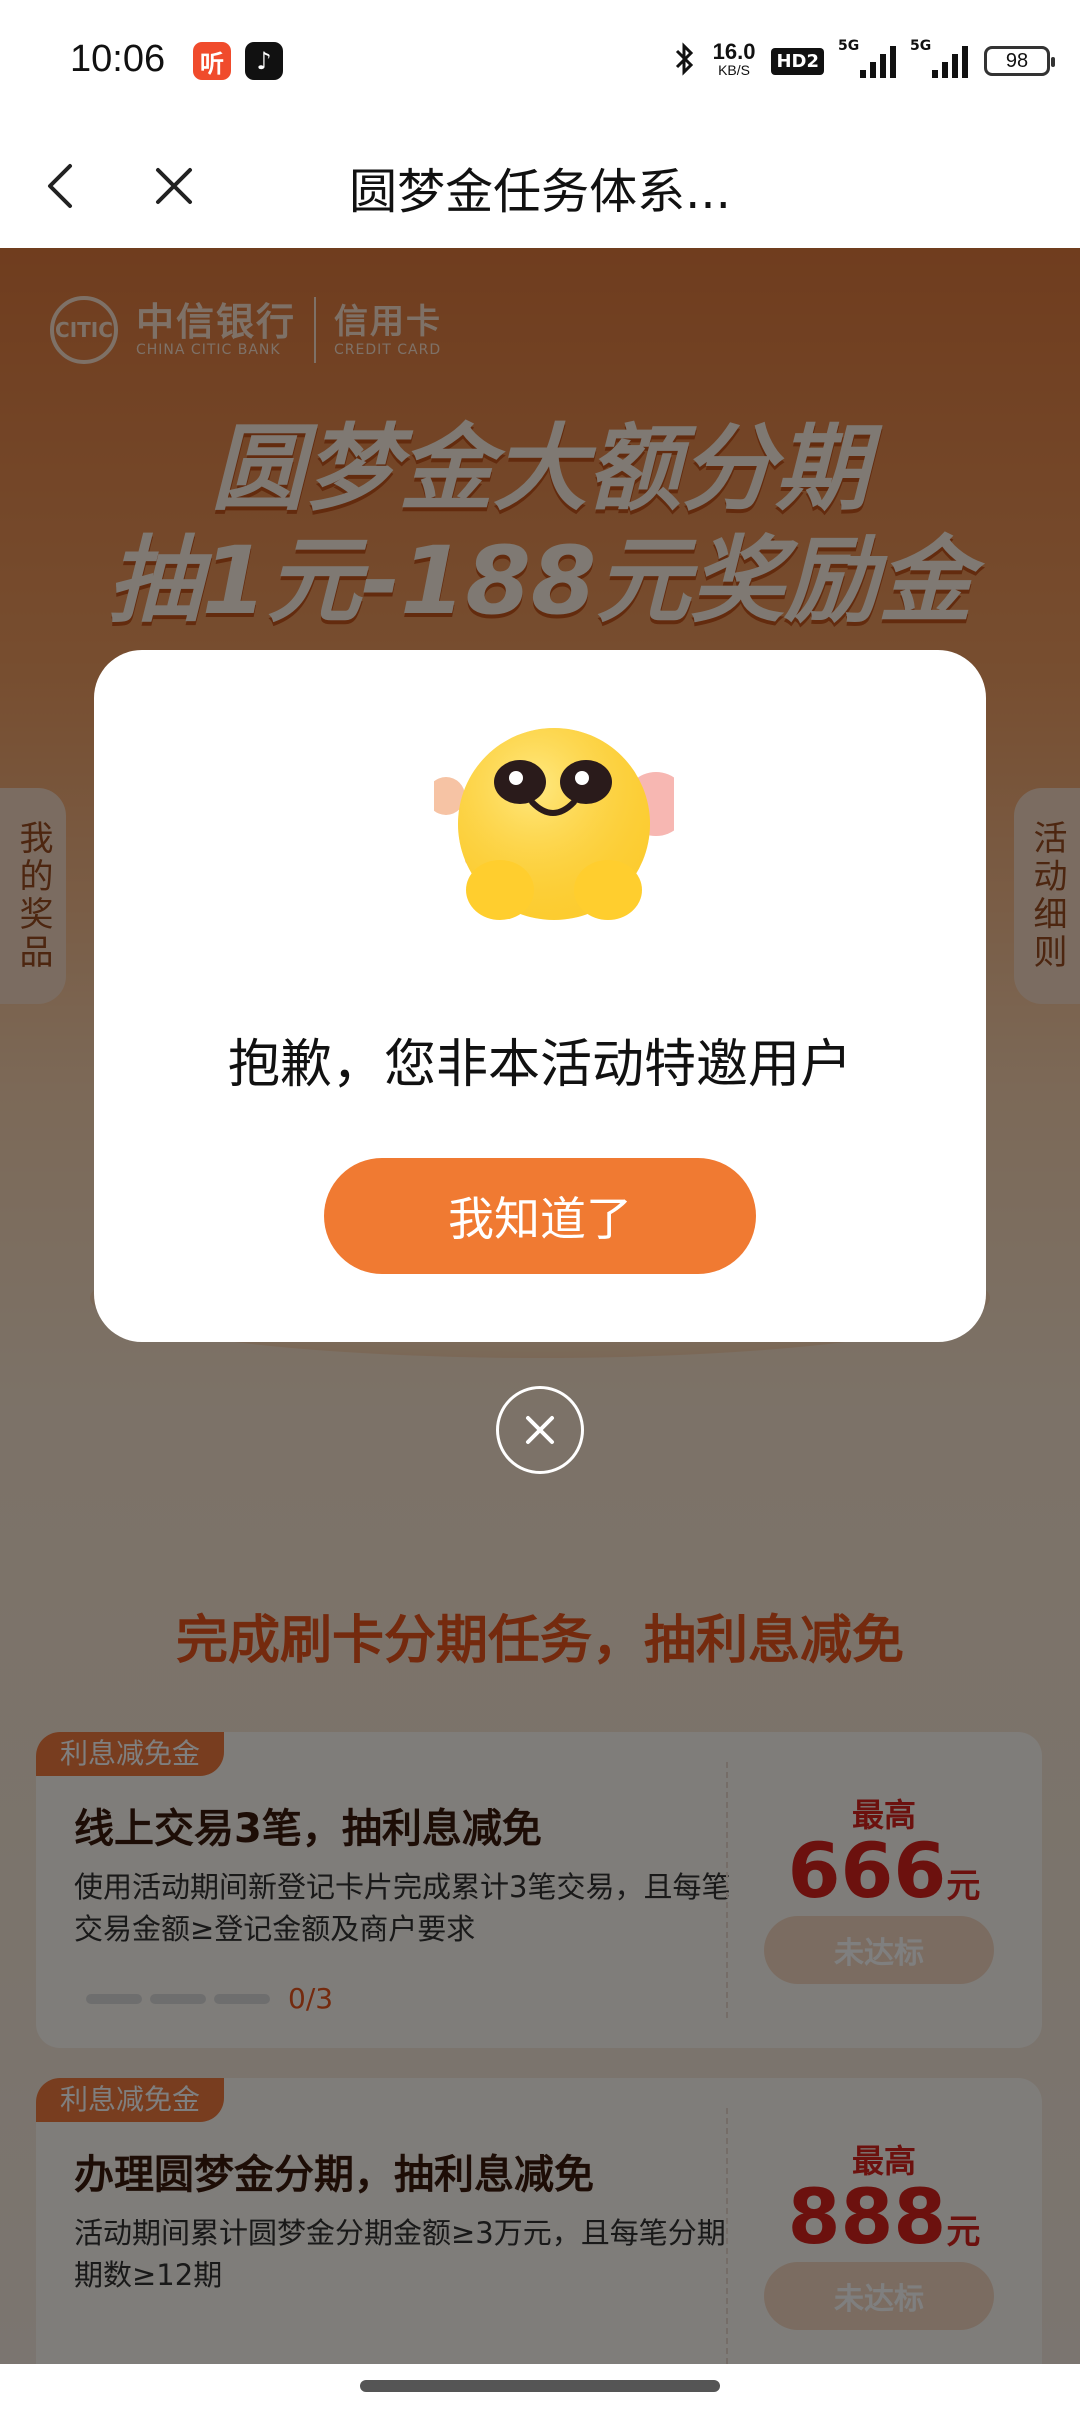  I want to click on close-button, so click(174, 186).